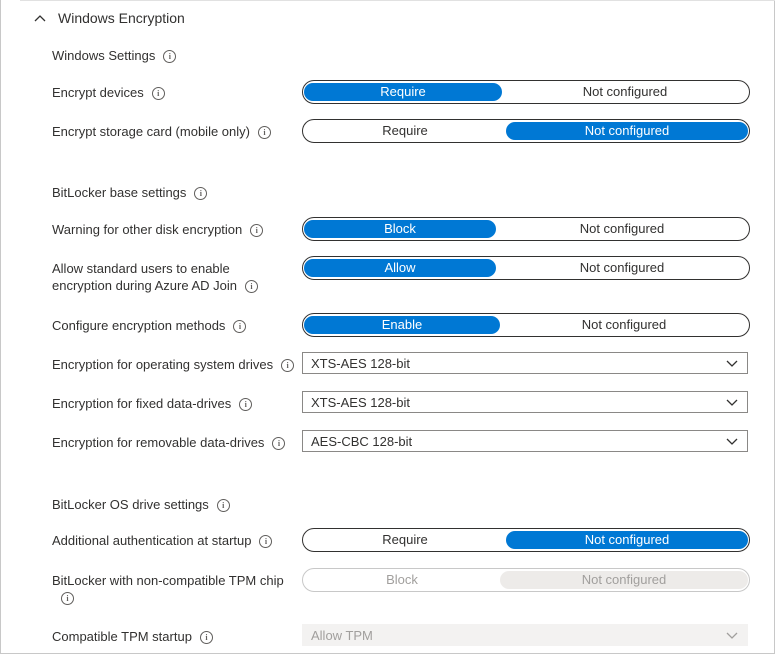 This screenshot has width=775, height=655. What do you see at coordinates (152, 403) in the screenshot?
I see `fixed-drives-label: Encryption for fixed data-drives i` at bounding box center [152, 403].